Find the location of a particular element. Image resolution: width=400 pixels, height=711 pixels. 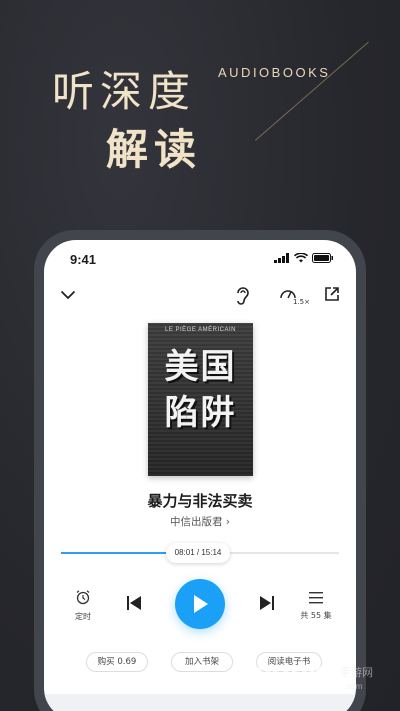

signal-icon is located at coordinates (281, 258).